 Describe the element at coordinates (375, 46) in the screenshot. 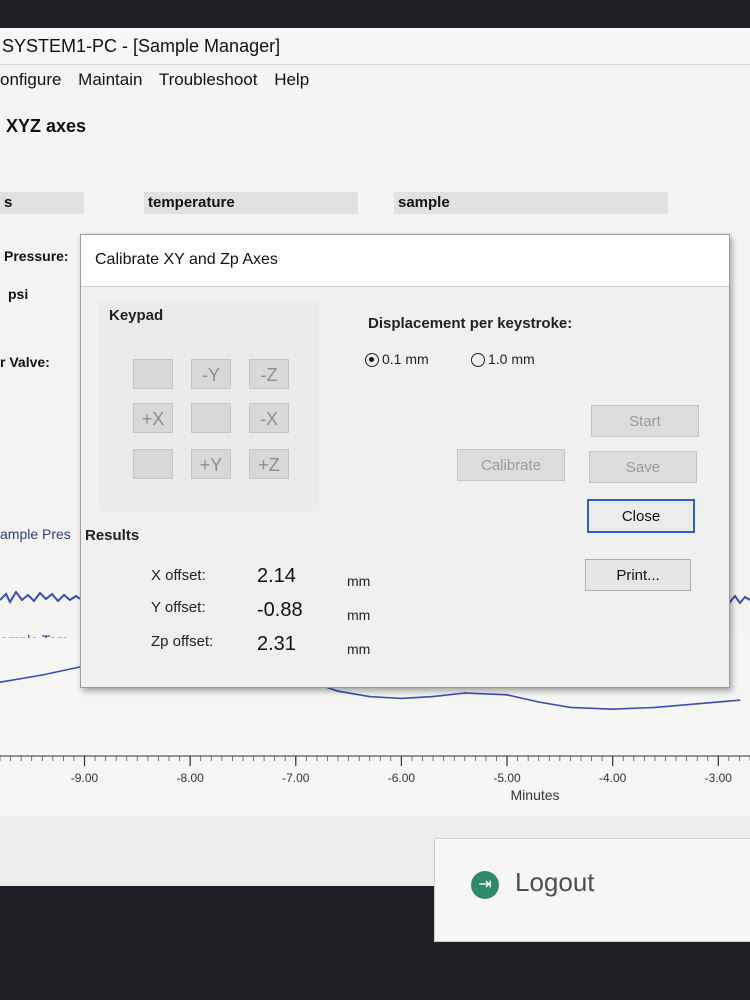

I see `window-title: SYSTEM1-PC - [Sample Manager]` at that location.